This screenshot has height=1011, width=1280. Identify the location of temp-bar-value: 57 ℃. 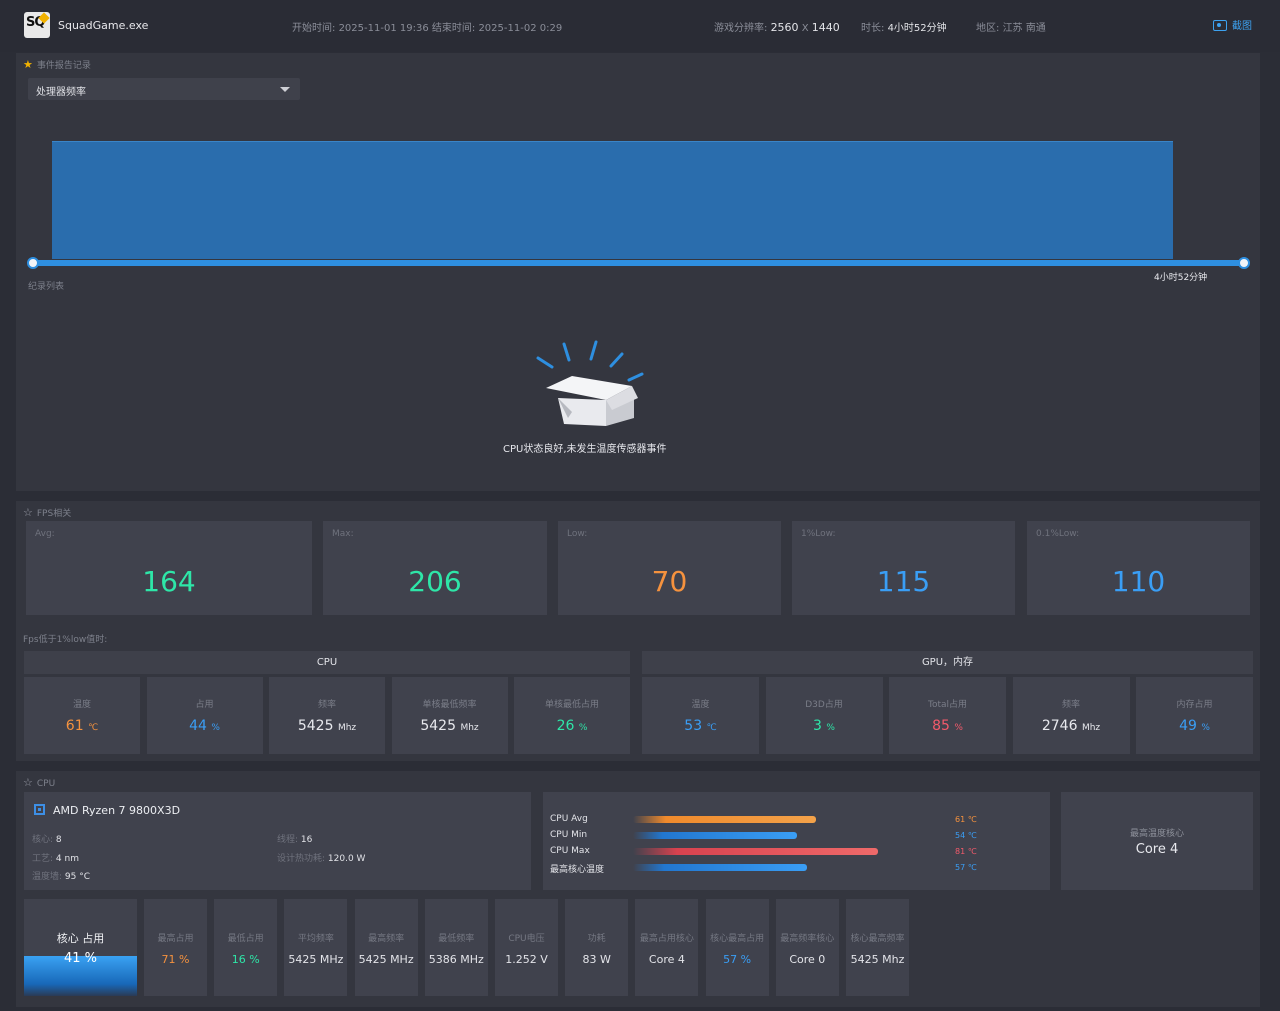
(966, 867).